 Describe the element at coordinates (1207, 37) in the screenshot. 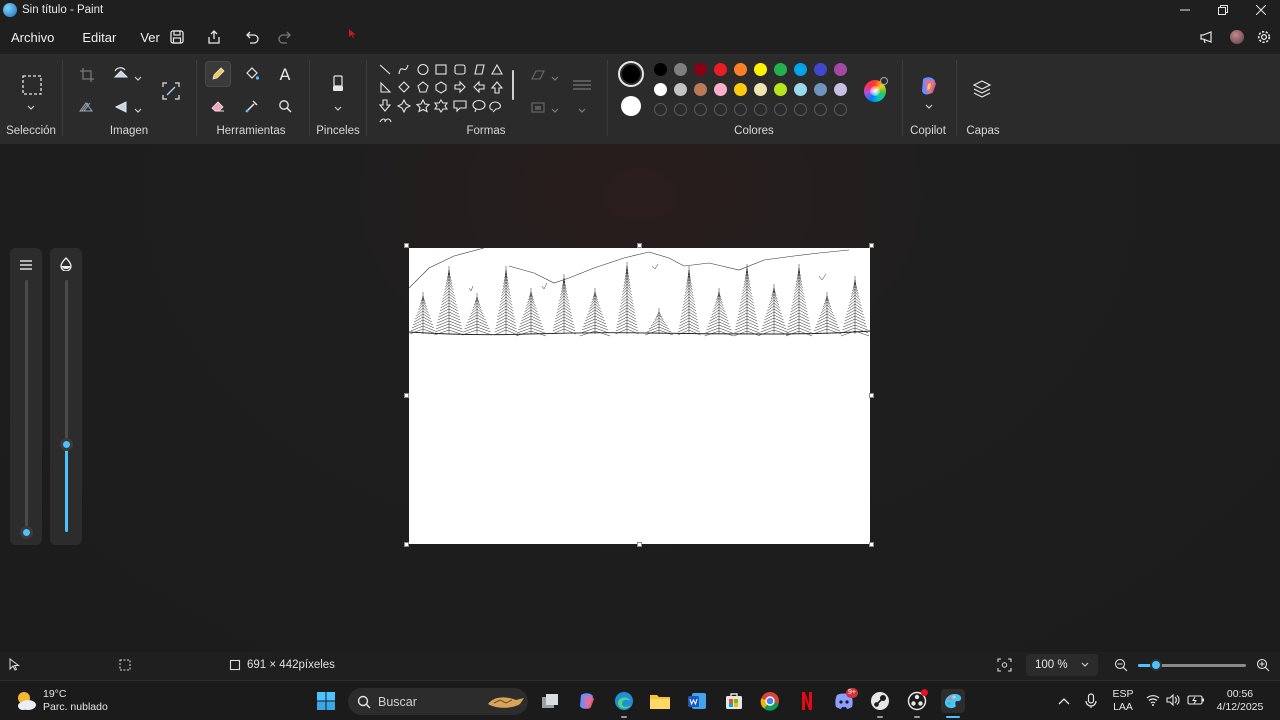

I see `feedback-button` at that location.